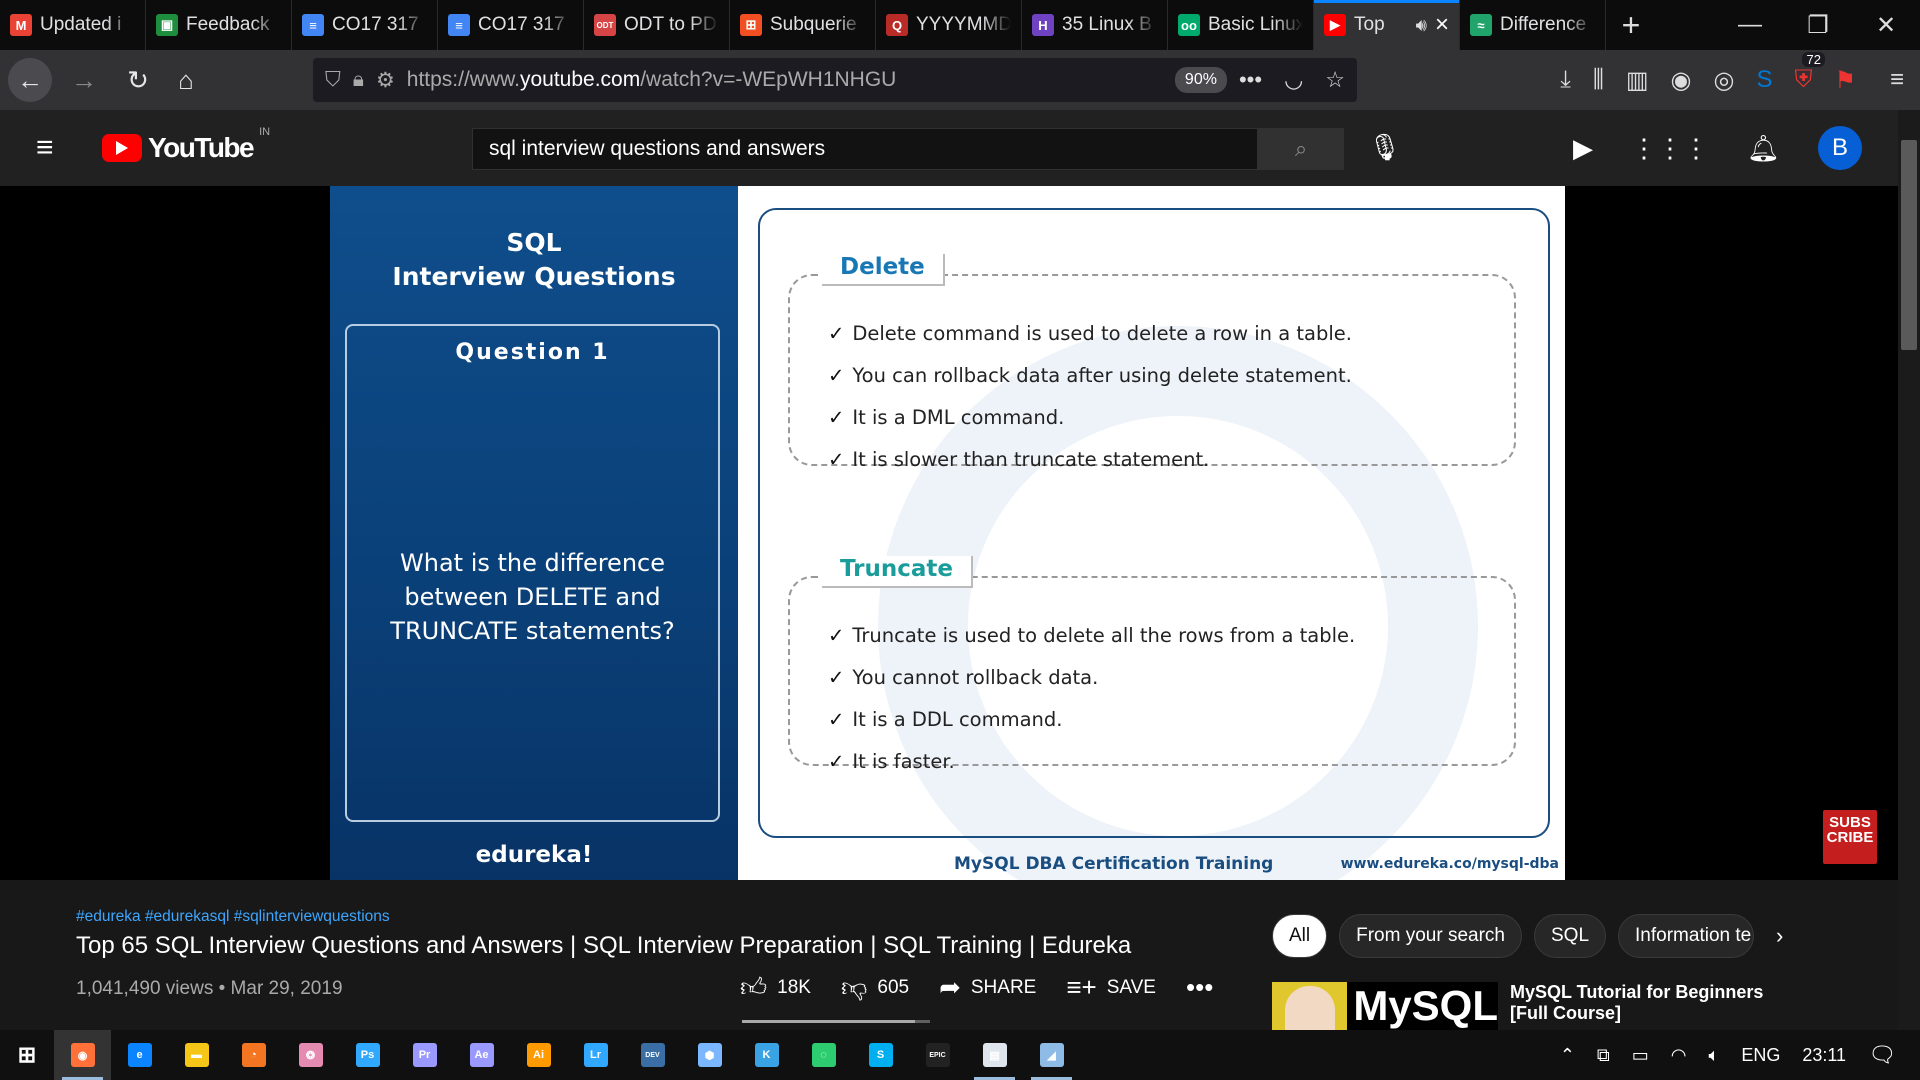  I want to click on browser-tab: oo Basic Linux, so click(1241, 25).